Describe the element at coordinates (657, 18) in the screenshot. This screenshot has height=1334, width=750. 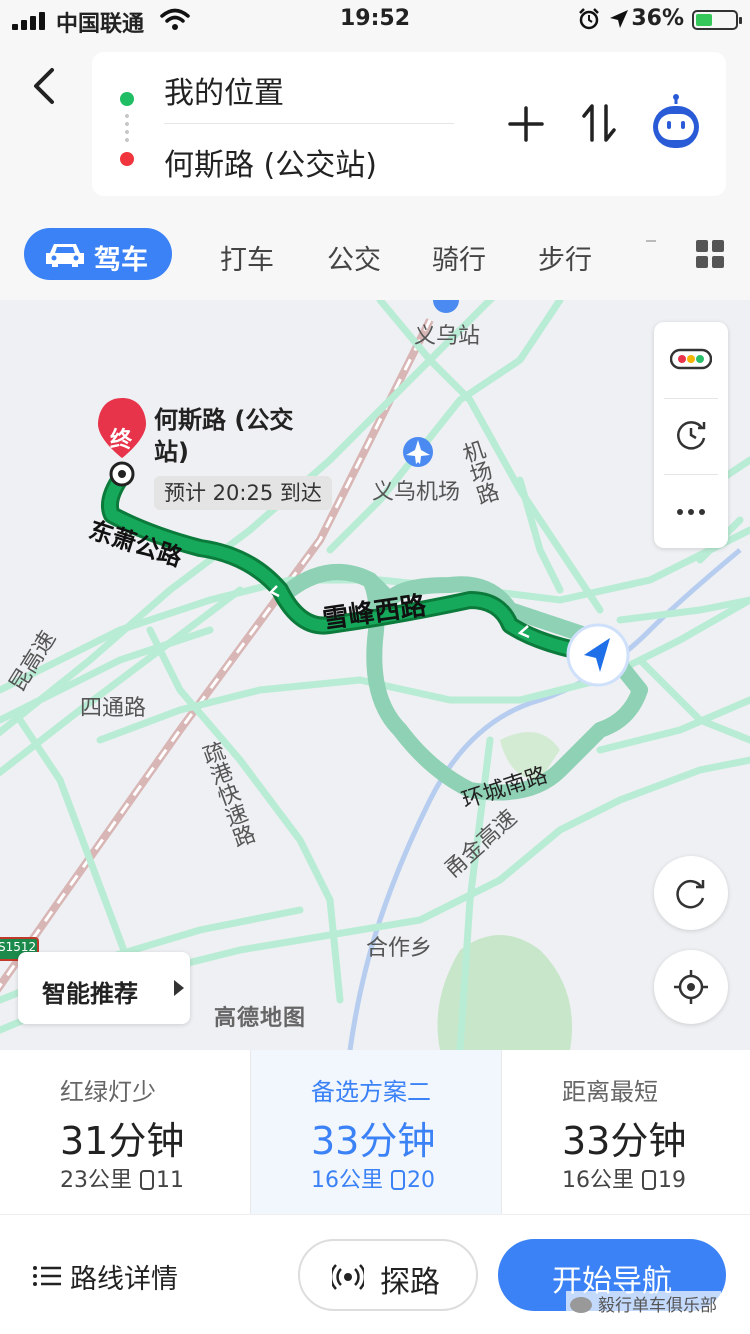
I see `battery-percentage: 36%` at that location.